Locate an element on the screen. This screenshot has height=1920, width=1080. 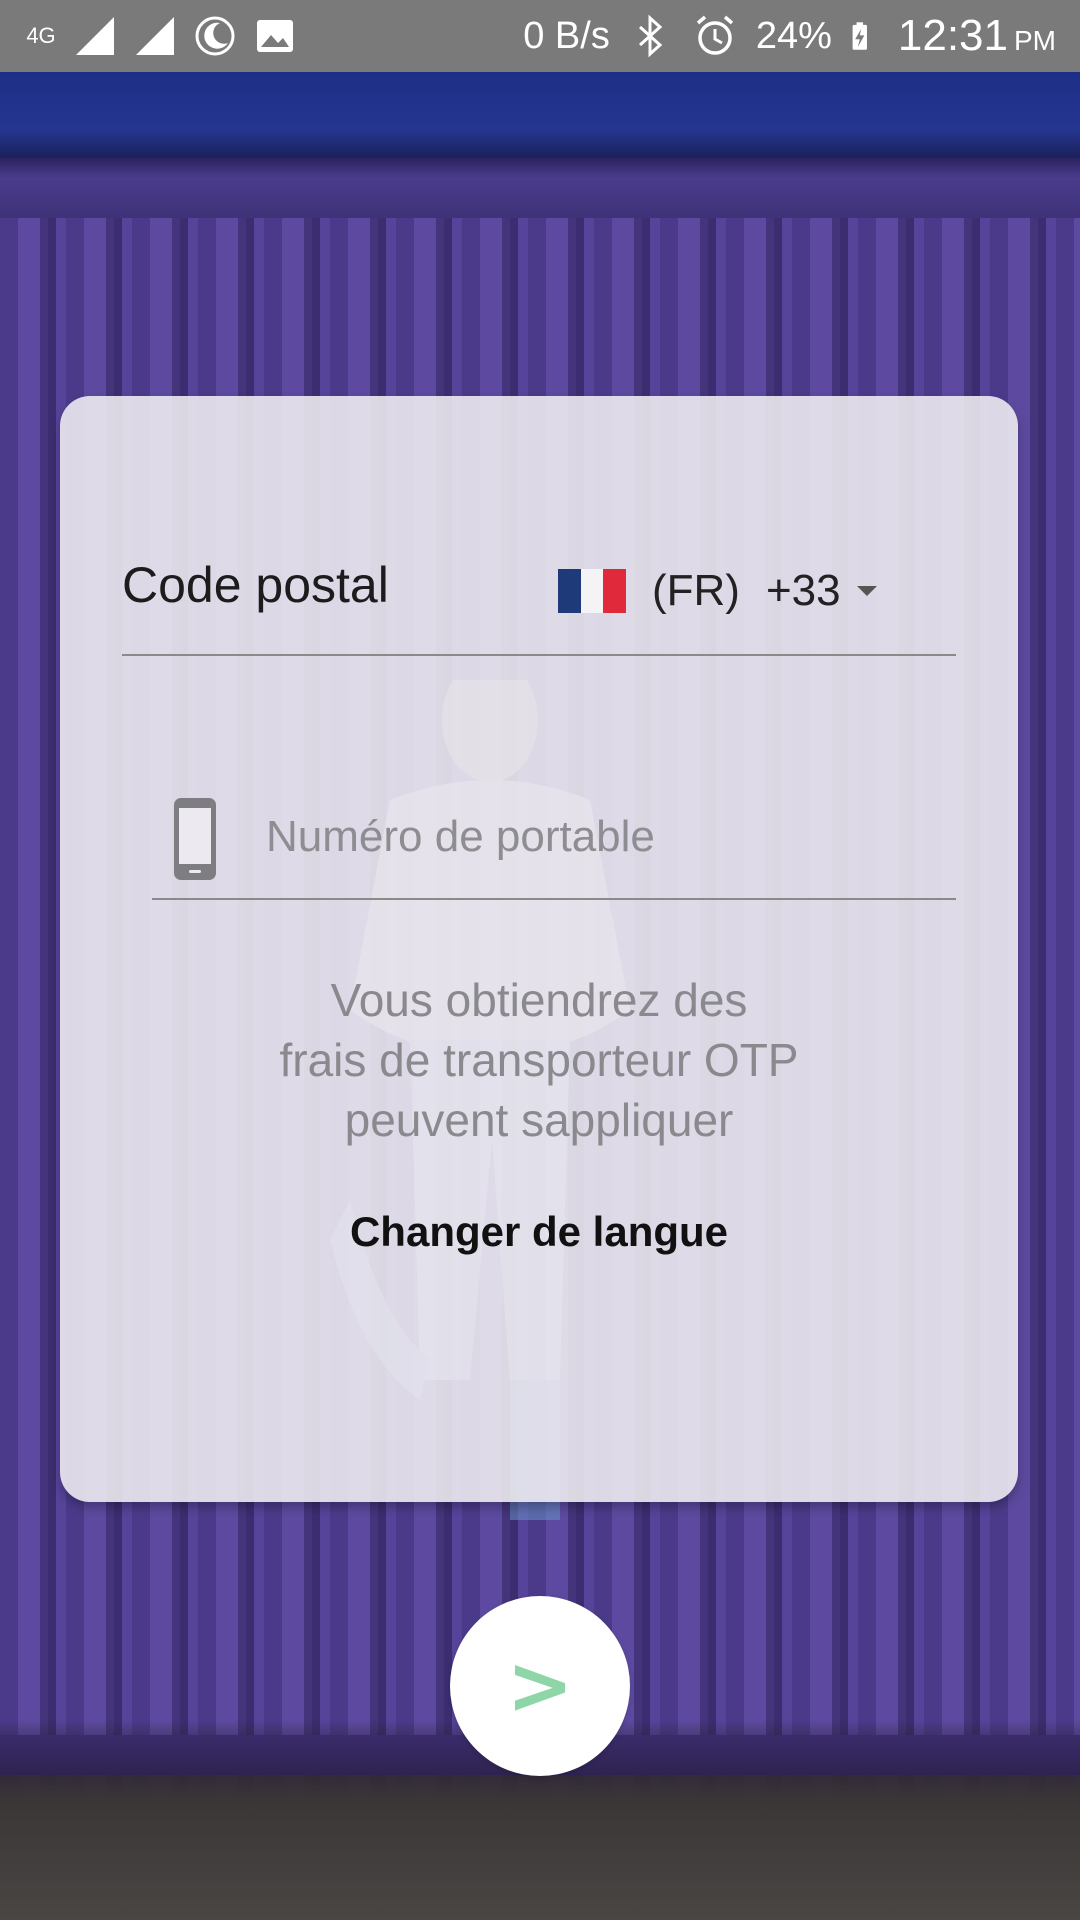
status-bar: 4G R 0 B/s 24% 12:31 PM is located at coordinates (540, 36).